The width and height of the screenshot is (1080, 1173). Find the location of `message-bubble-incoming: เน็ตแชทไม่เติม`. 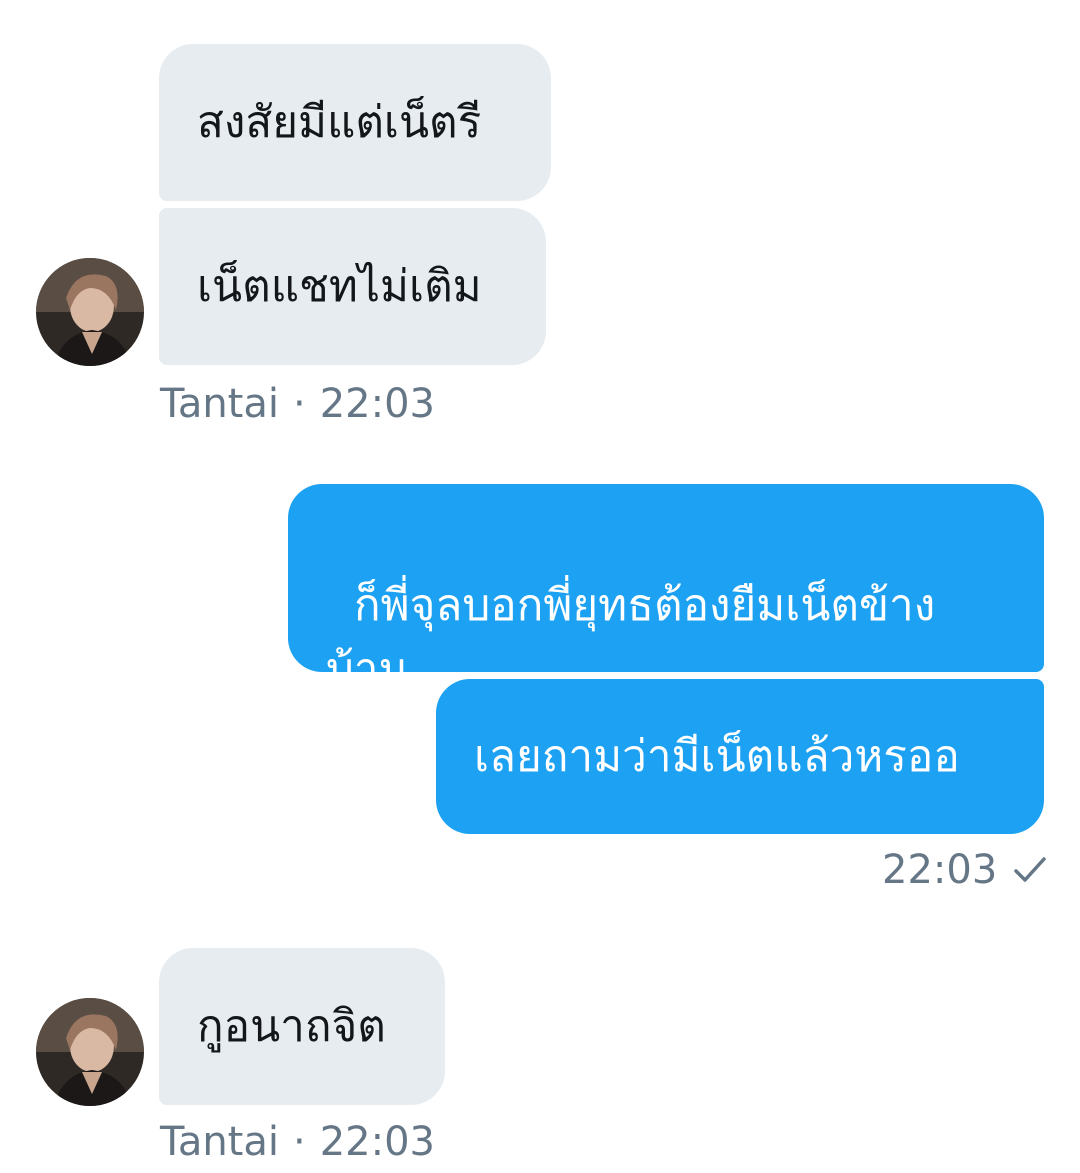

message-bubble-incoming: เน็ตแชทไม่เติม is located at coordinates (352, 286).